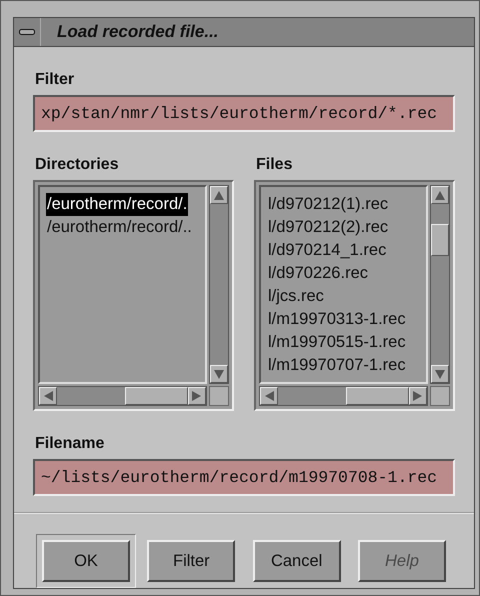 The image size is (480, 596). What do you see at coordinates (117, 204) in the screenshot?
I see `list-item: /eurotherm/record/.` at bounding box center [117, 204].